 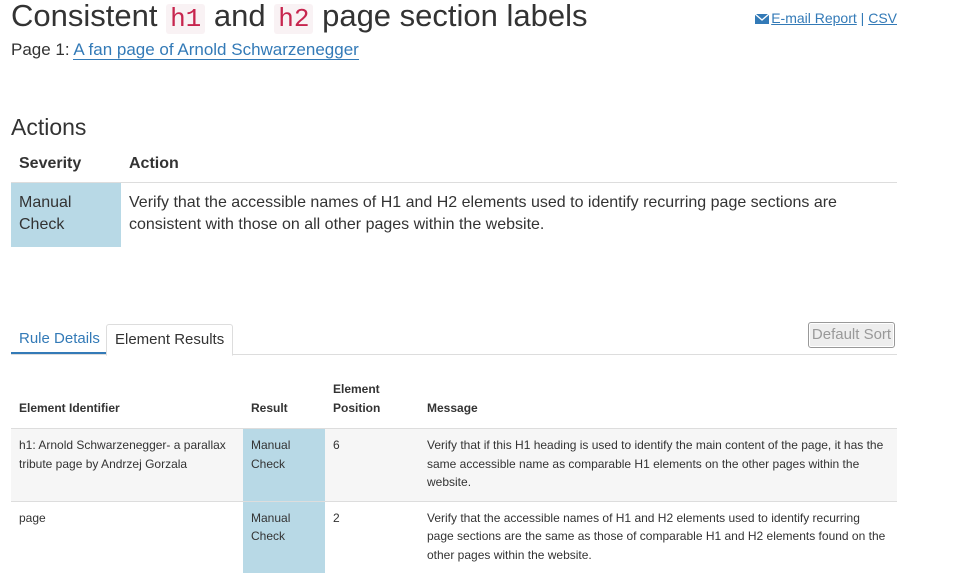 I want to click on email-report-label: E-mail Report, so click(x=814, y=18).